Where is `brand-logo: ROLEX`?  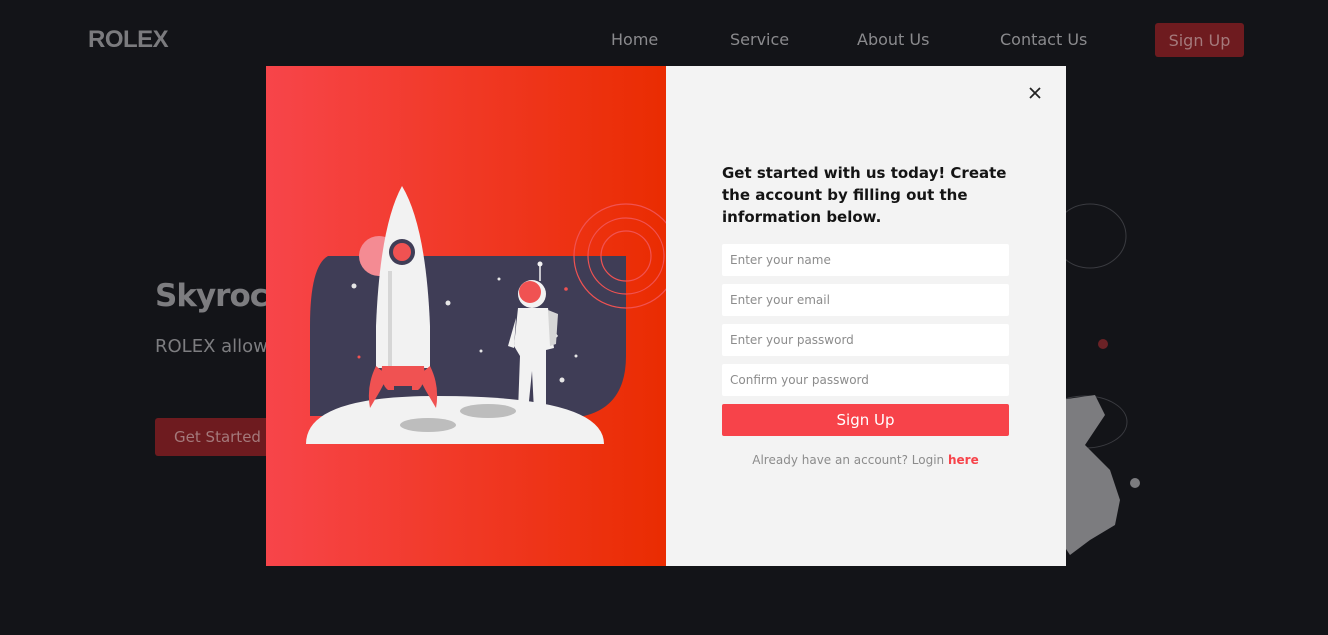 brand-logo: ROLEX is located at coordinates (128, 40).